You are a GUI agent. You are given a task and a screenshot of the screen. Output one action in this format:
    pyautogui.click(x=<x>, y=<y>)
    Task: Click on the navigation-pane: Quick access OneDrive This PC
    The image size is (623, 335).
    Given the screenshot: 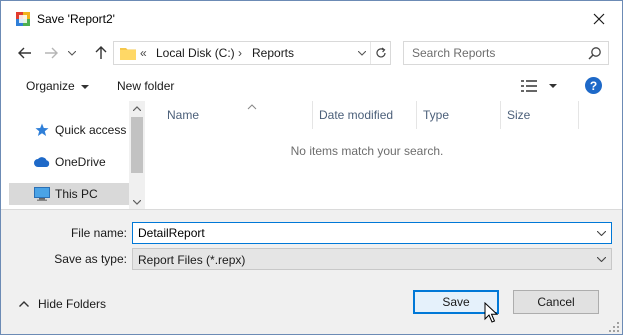 What is the action you would take?
    pyautogui.click(x=73, y=155)
    